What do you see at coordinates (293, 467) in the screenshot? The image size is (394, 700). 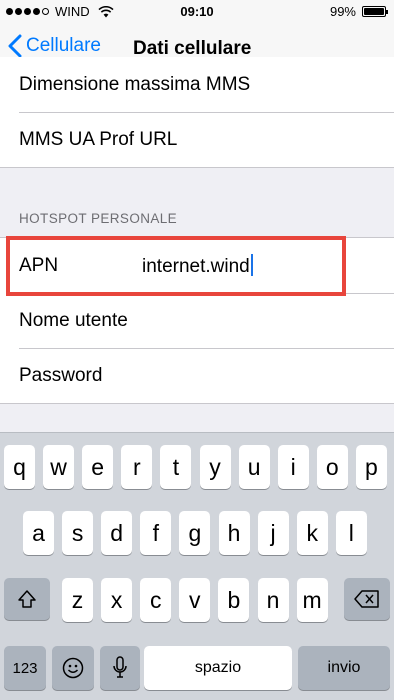 I see `key-i: i` at bounding box center [293, 467].